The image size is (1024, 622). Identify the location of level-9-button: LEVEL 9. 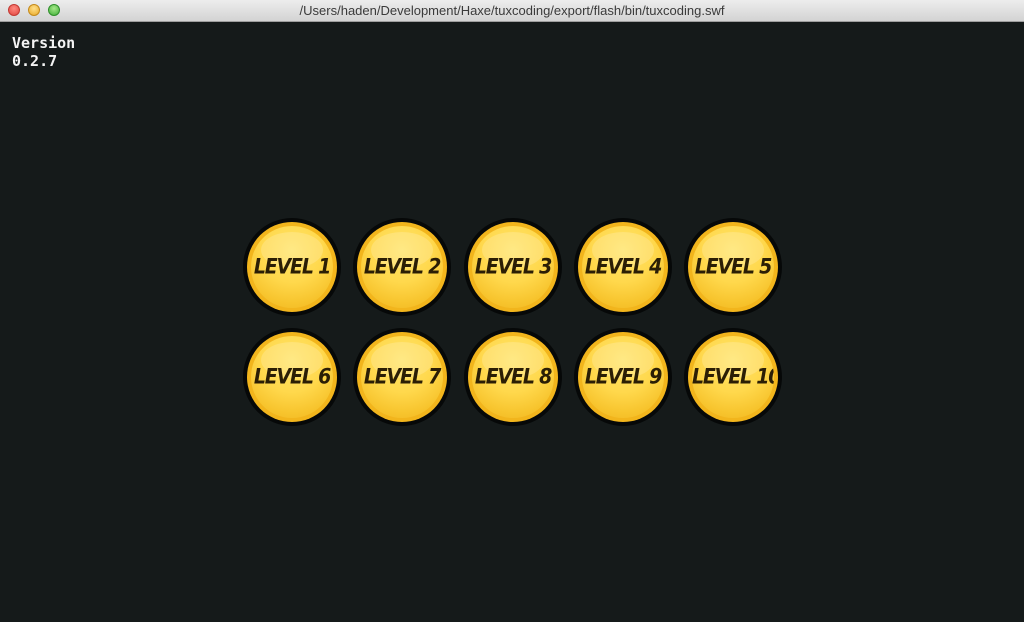
(623, 377).